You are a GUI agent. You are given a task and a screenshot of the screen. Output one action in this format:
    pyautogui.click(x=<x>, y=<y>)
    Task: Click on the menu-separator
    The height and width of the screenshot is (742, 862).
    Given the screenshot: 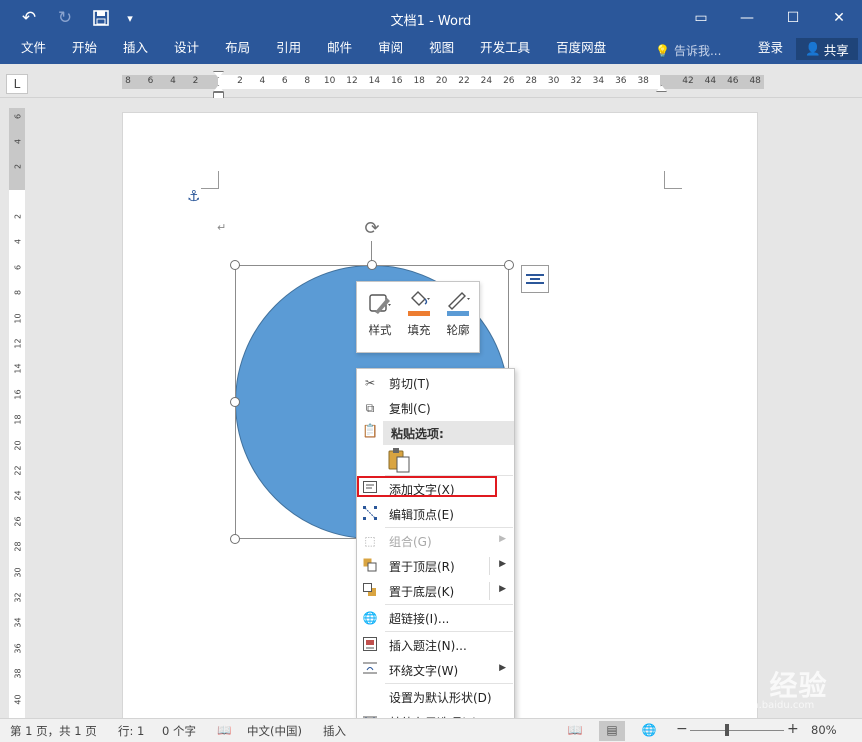 What is the action you would take?
    pyautogui.click(x=449, y=527)
    